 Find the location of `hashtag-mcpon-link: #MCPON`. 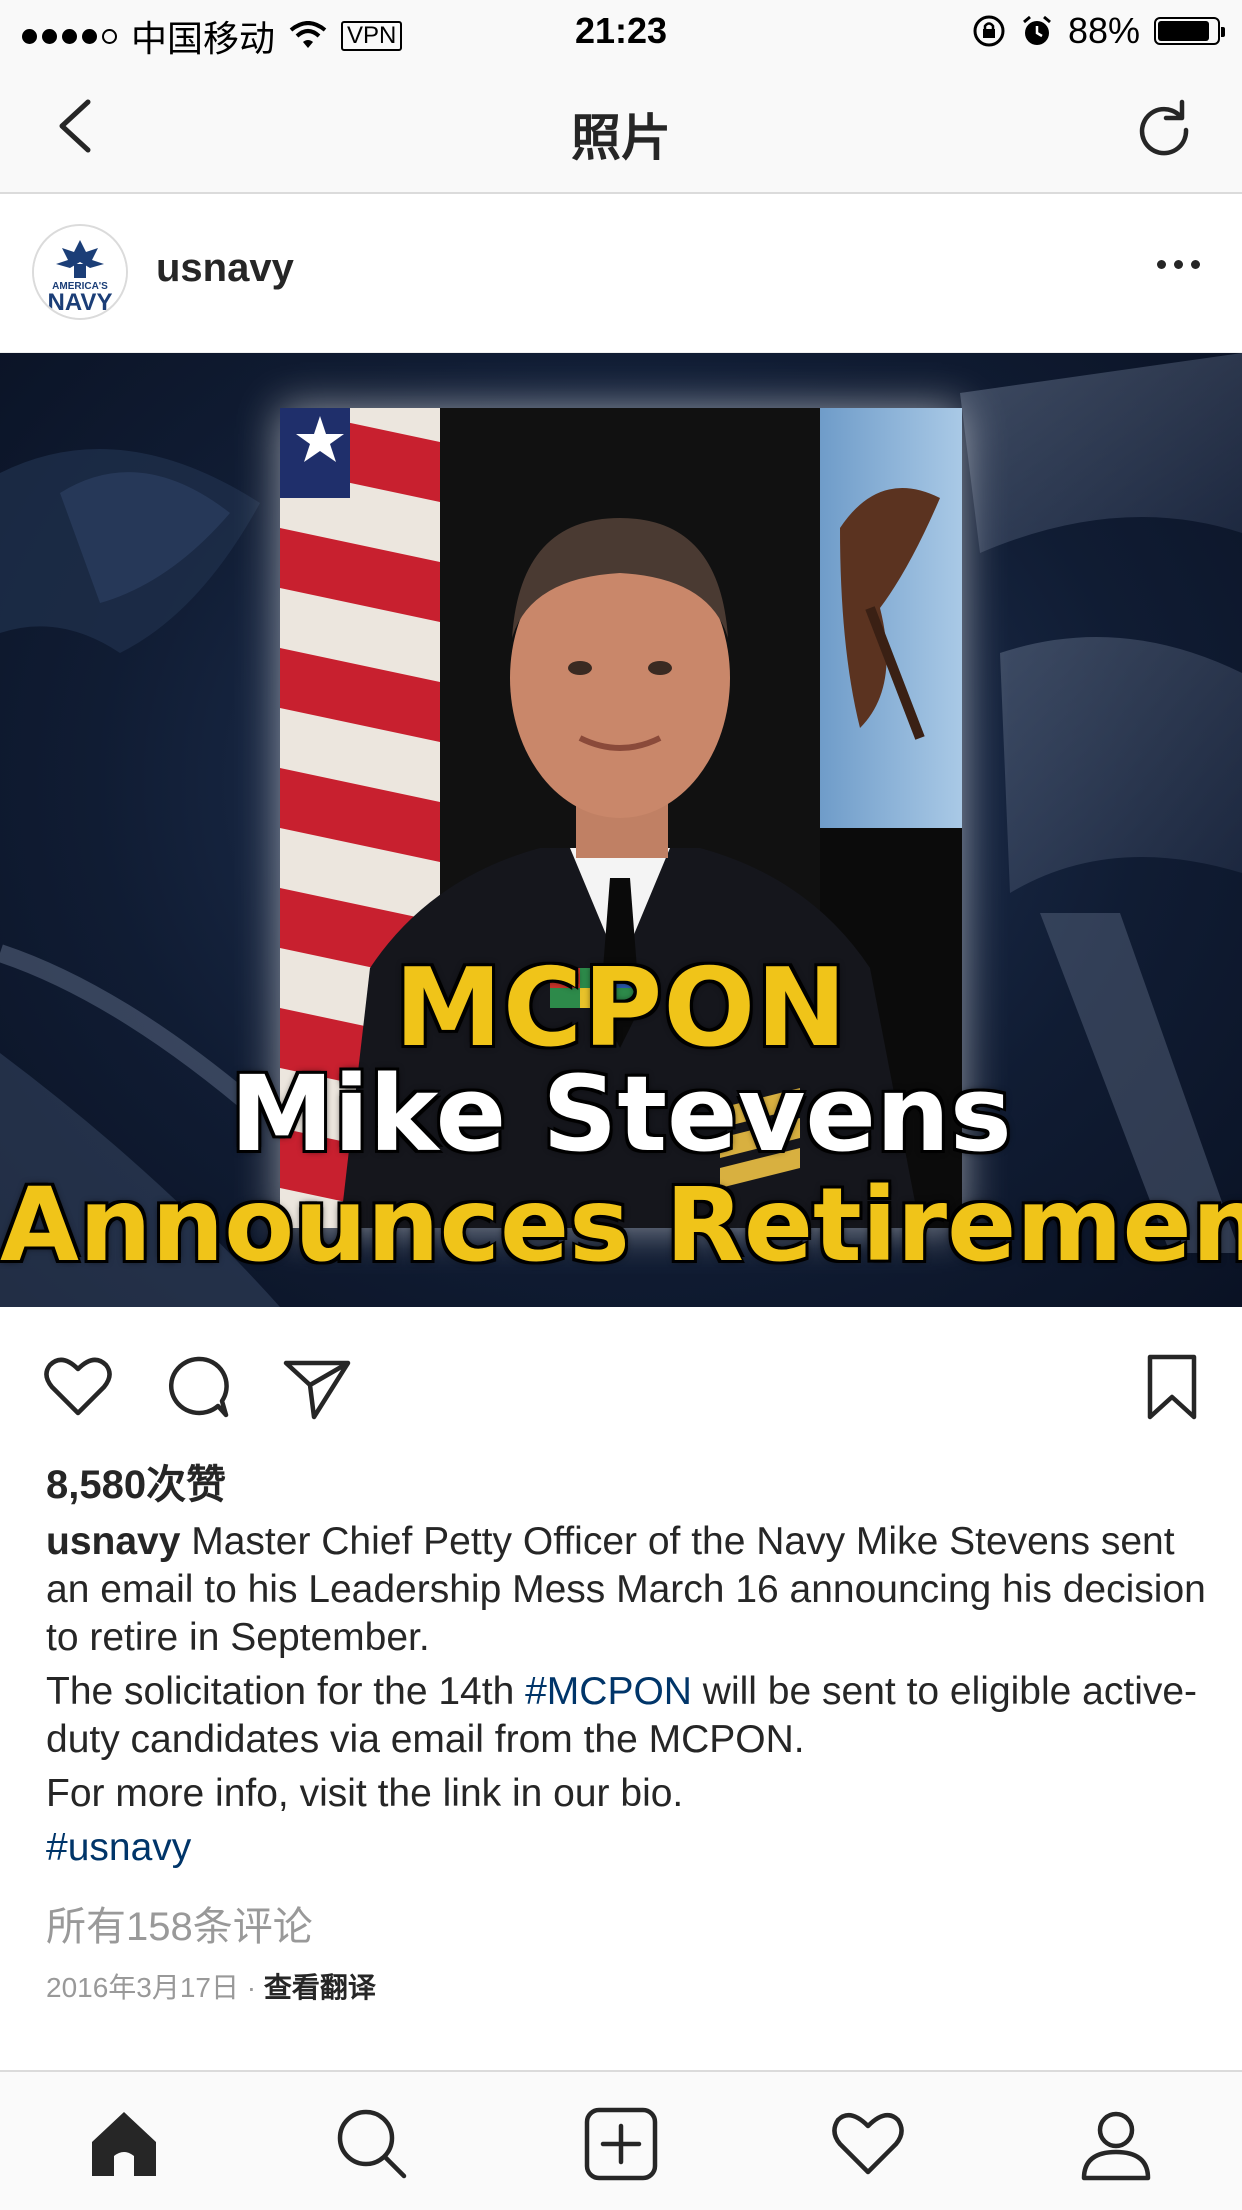

hashtag-mcpon-link: #MCPON is located at coordinates (608, 1691).